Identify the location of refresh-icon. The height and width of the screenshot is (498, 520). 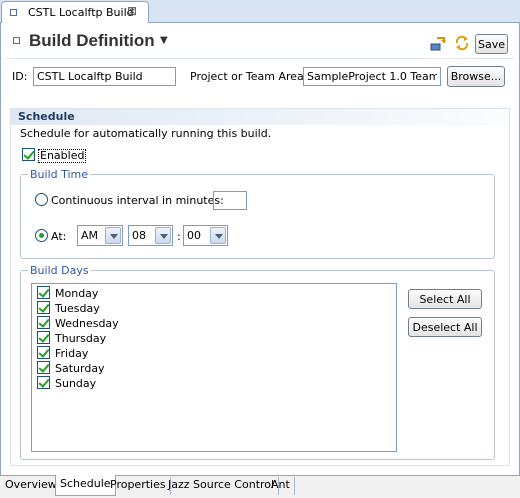
(438, 44).